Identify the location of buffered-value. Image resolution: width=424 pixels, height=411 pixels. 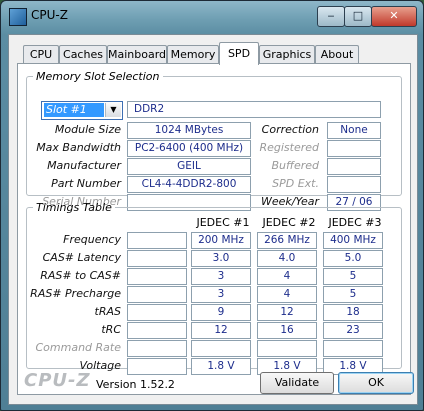
(354, 166).